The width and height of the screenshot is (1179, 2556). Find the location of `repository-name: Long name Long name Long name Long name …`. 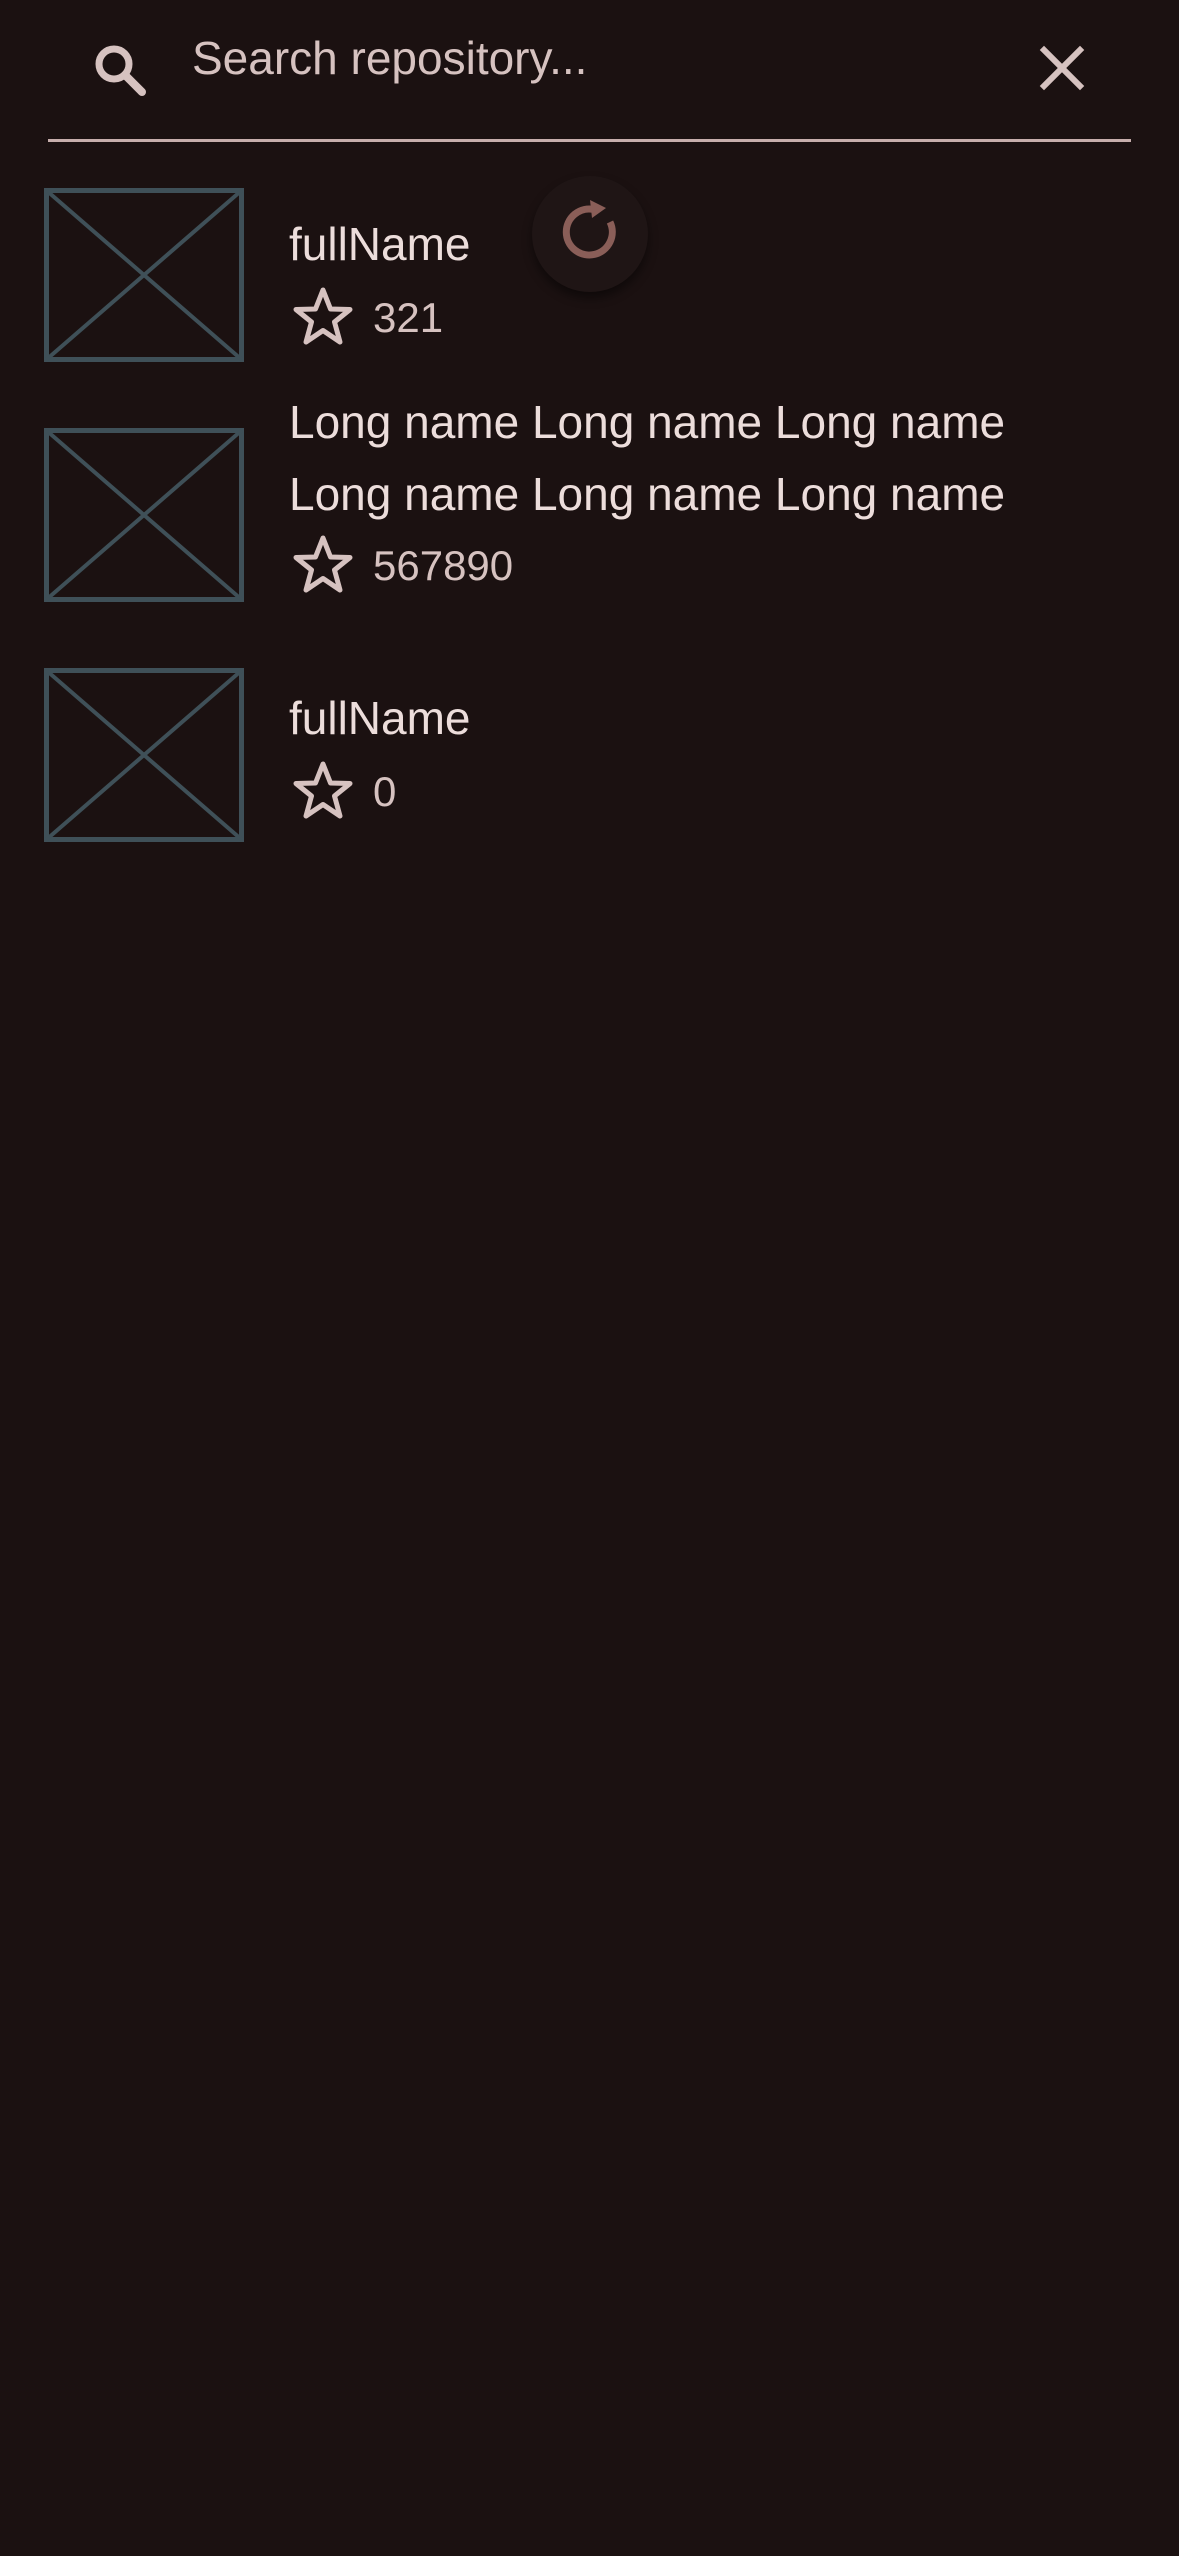

repository-name: Long name Long name Long name Long name … is located at coordinates (647, 458).